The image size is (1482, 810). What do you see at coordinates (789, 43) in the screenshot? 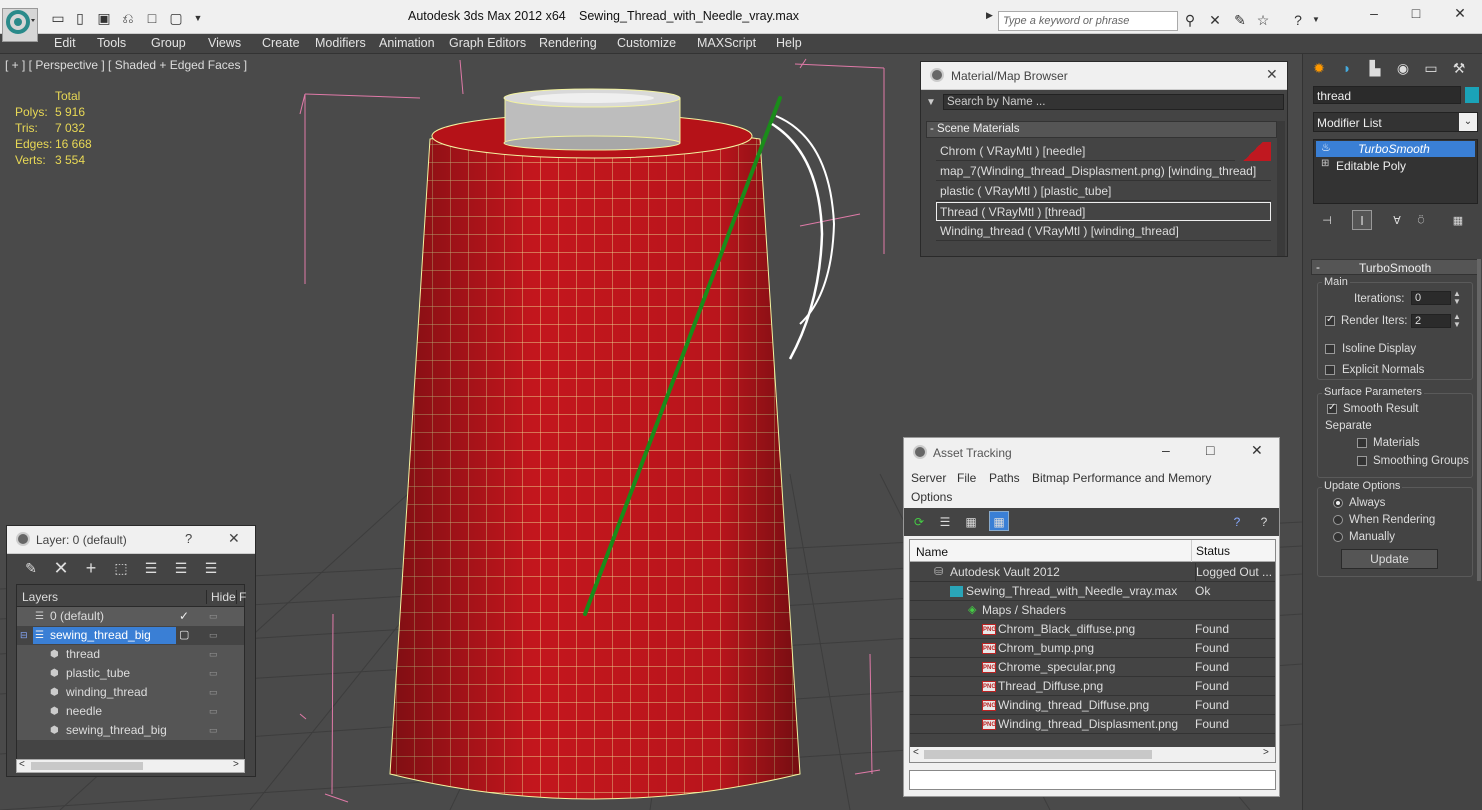
I see `menu-help: Help` at bounding box center [789, 43].